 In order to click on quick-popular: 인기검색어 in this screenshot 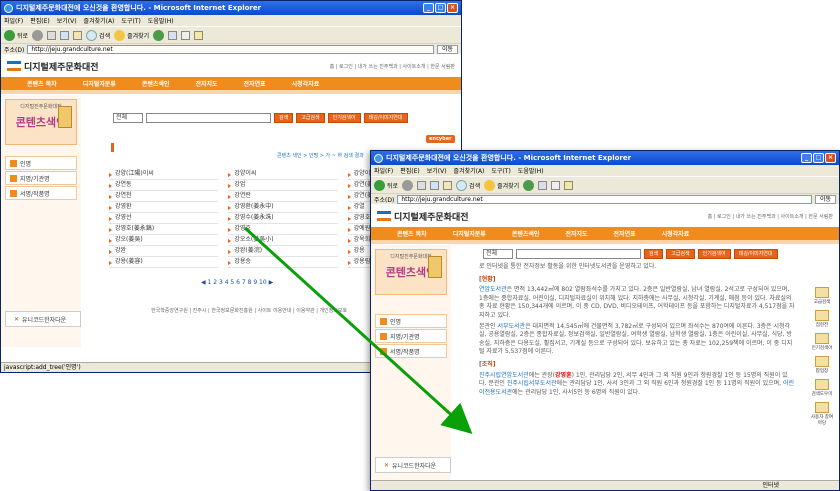, I will do `click(822, 342)`.